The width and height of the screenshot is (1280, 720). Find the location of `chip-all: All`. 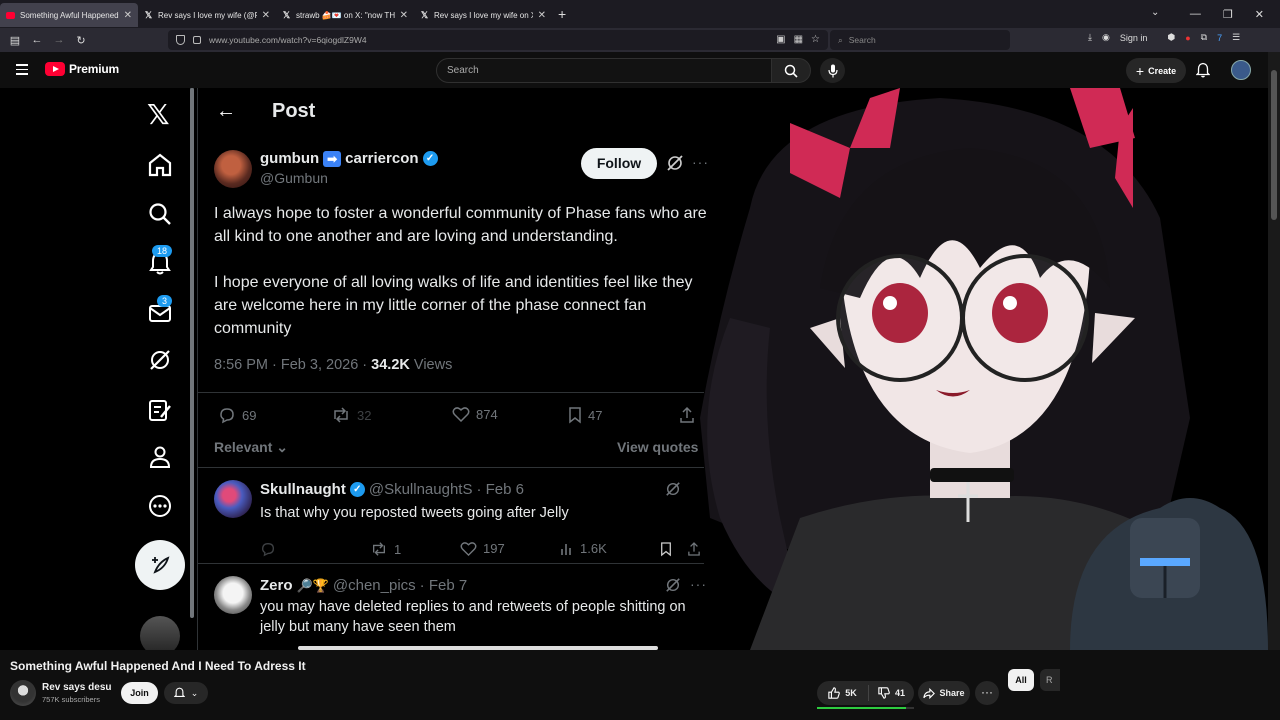

chip-all: All is located at coordinates (1021, 680).